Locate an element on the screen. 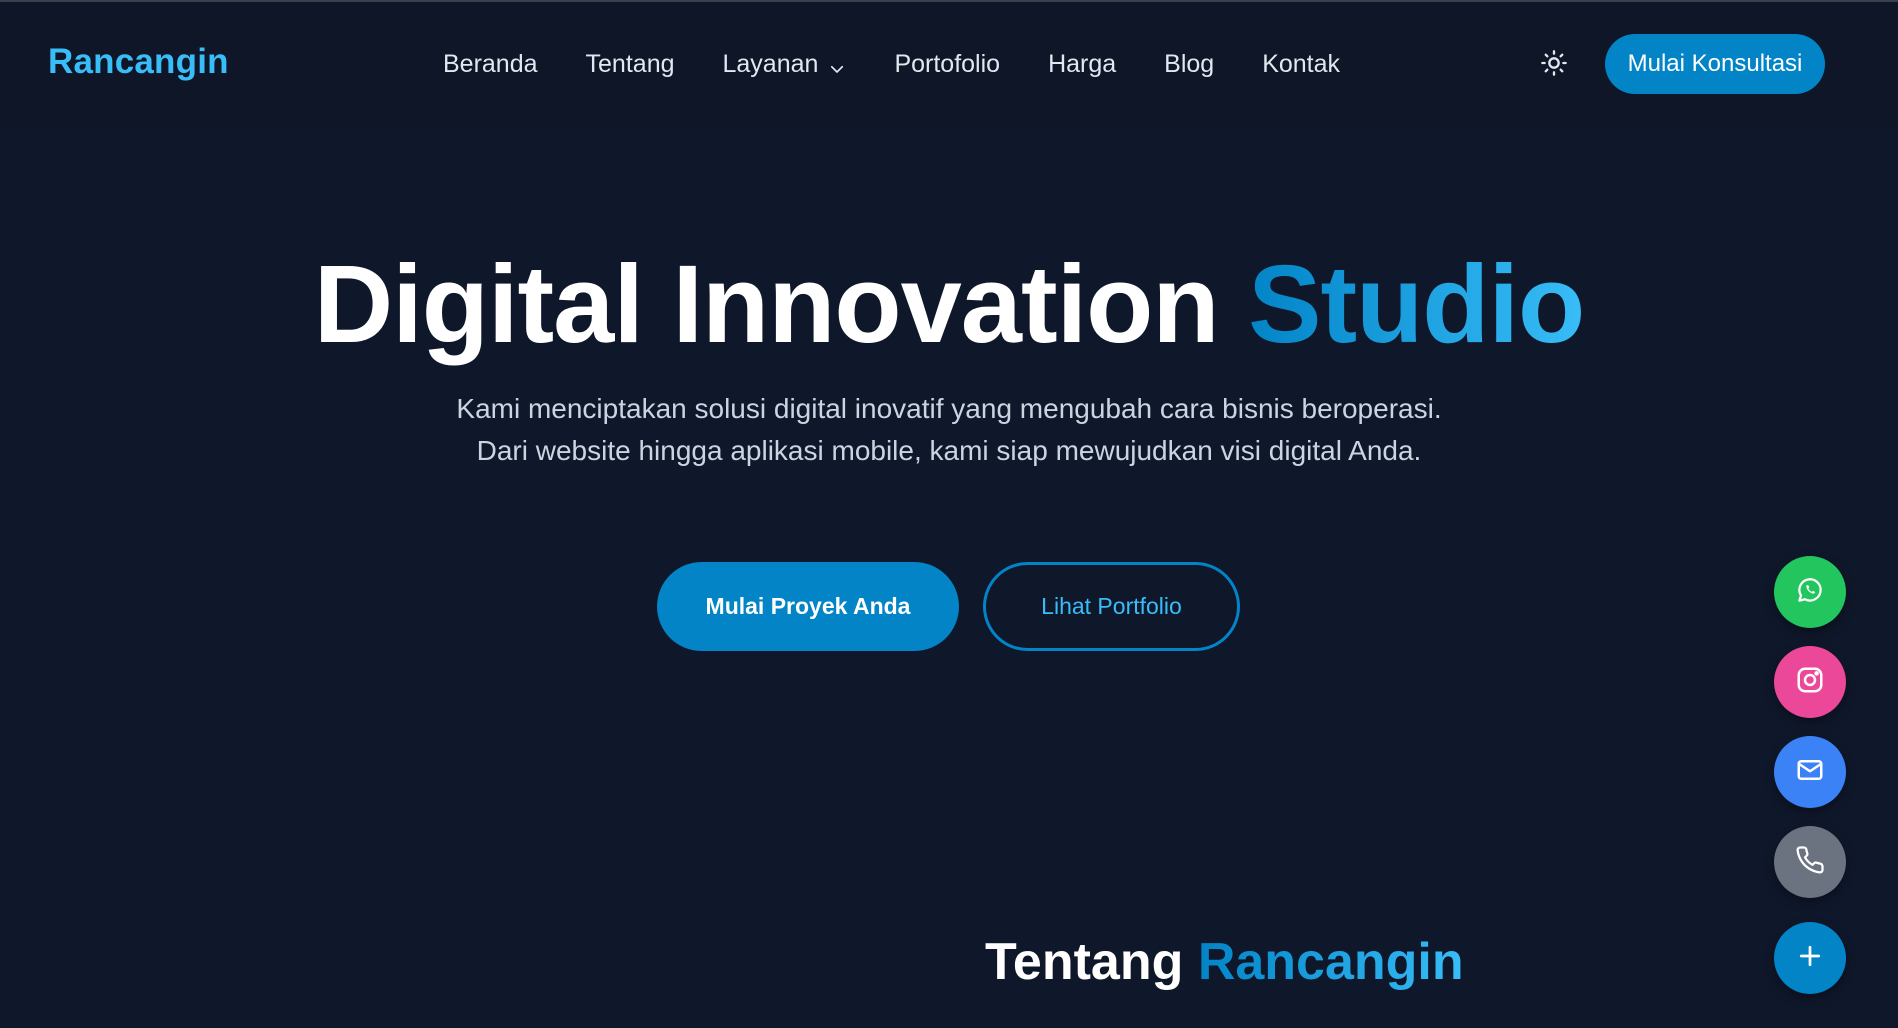  email-button is located at coordinates (1810, 772).